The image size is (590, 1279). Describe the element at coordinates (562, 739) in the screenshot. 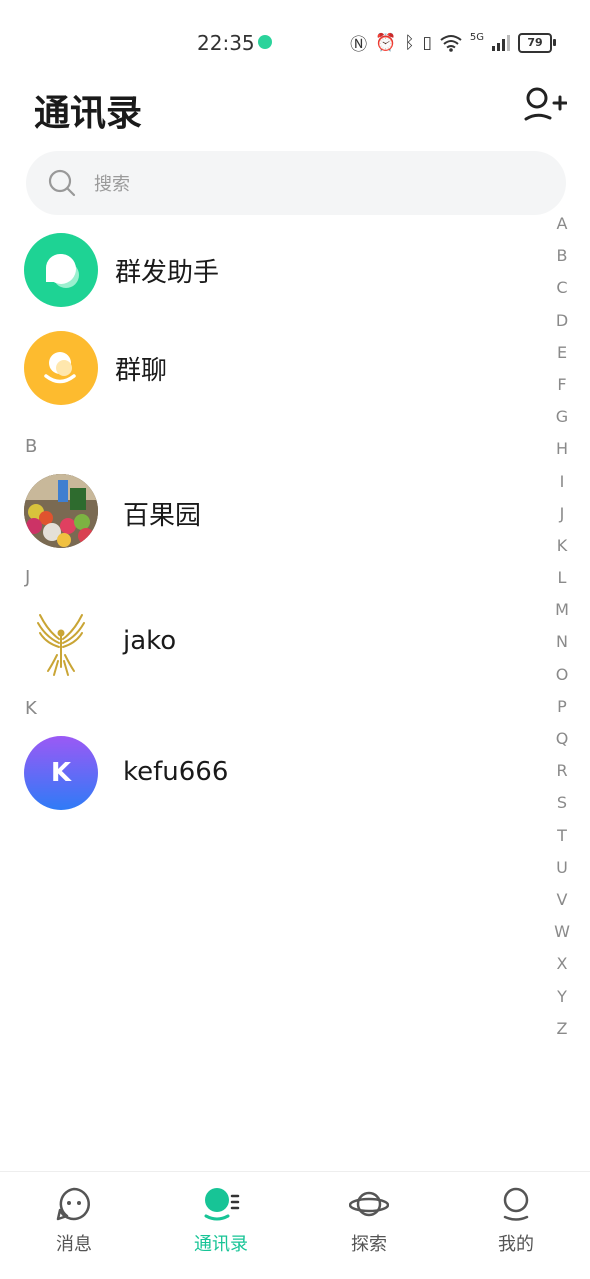

I see `index-letter: Q` at that location.